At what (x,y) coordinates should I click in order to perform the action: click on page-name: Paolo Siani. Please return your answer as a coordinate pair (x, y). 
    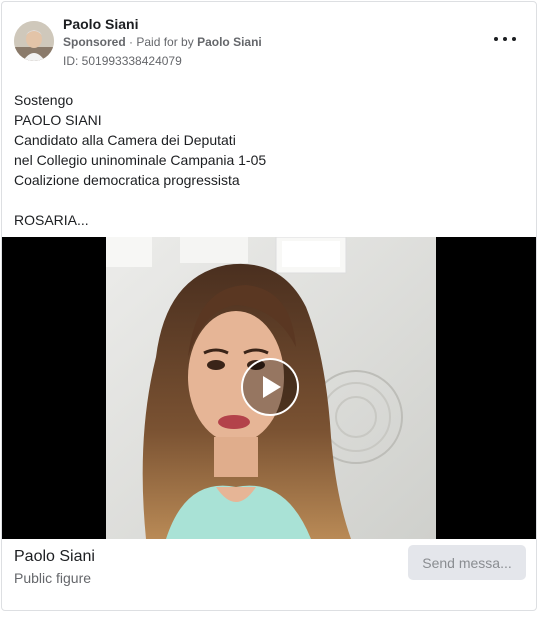
    Looking at the image, I should click on (100, 24).